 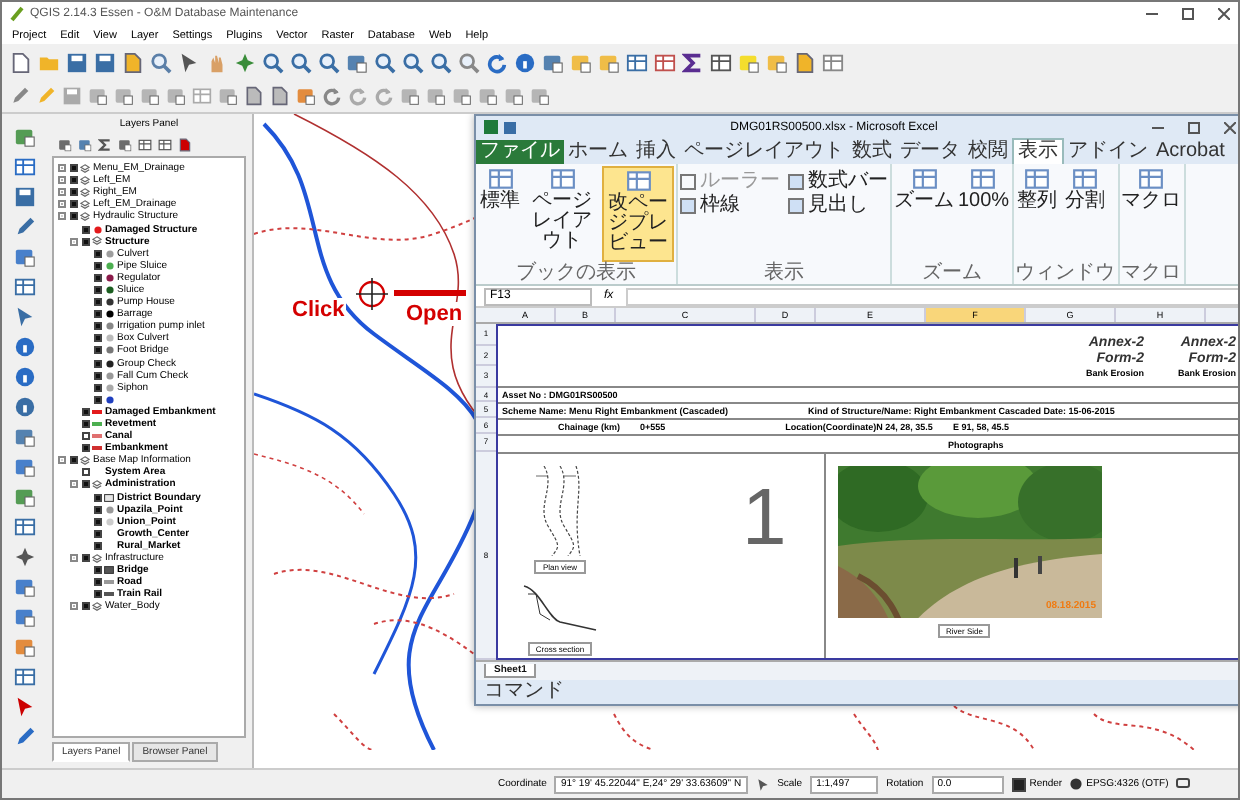 I want to click on edit-icon, so click(x=24, y=737).